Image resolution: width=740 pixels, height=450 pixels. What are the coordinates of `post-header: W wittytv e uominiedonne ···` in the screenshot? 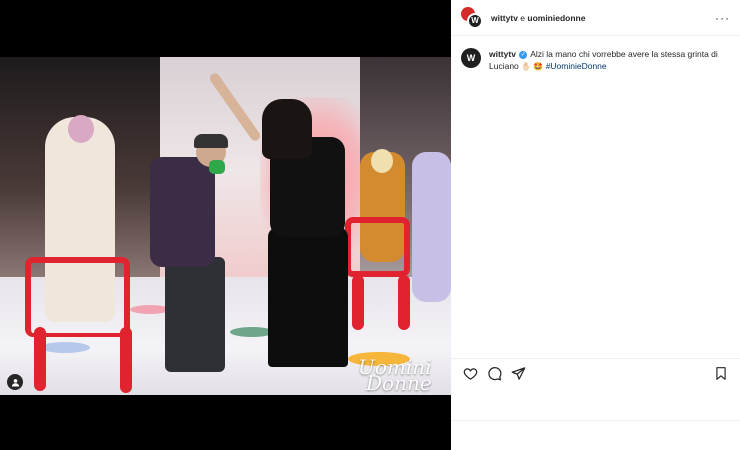 It's located at (595, 18).